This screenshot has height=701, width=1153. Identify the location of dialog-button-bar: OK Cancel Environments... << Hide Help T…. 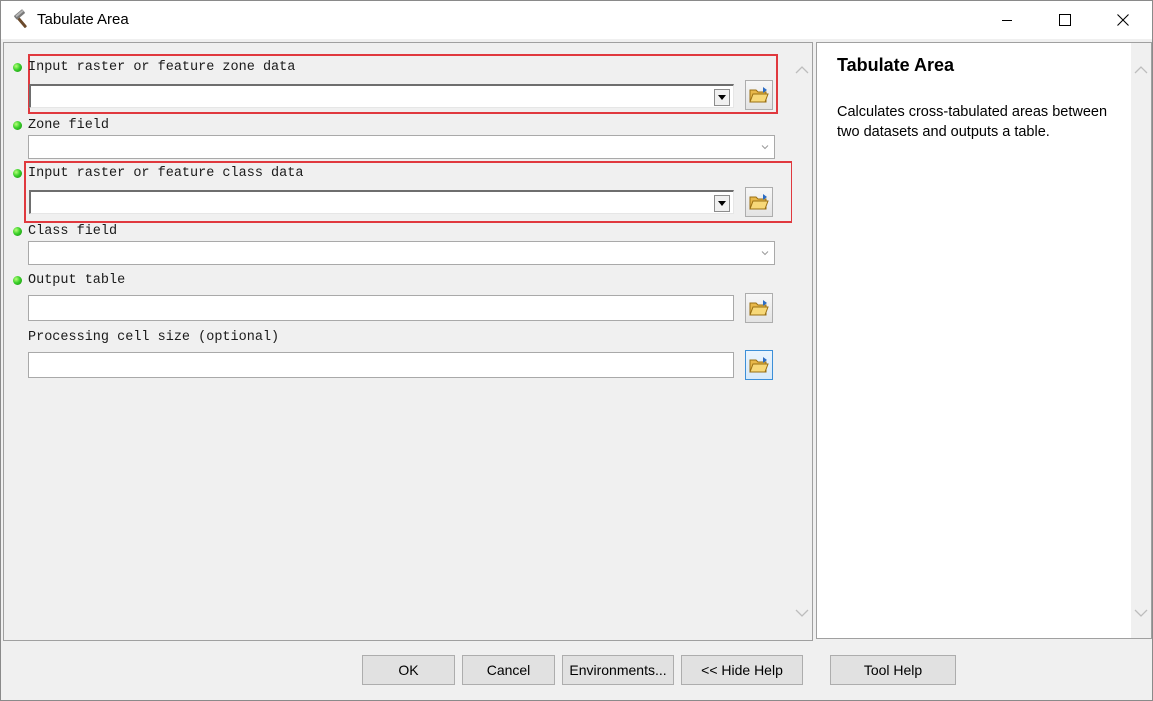
(576, 671).